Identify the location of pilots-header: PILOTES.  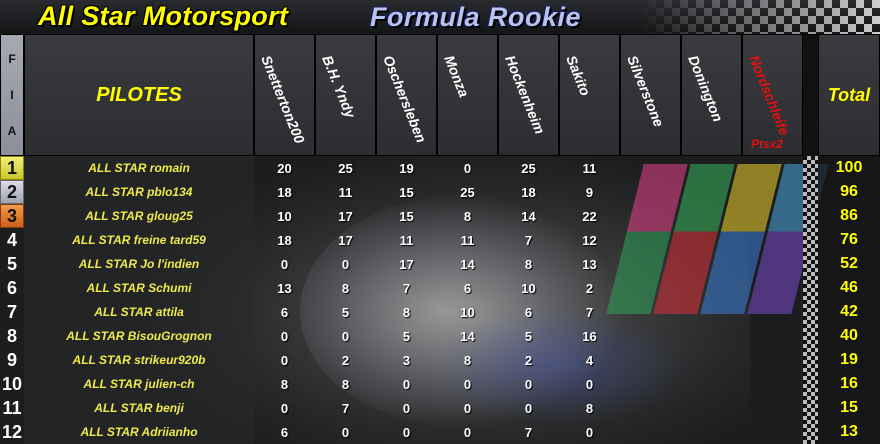
(139, 95).